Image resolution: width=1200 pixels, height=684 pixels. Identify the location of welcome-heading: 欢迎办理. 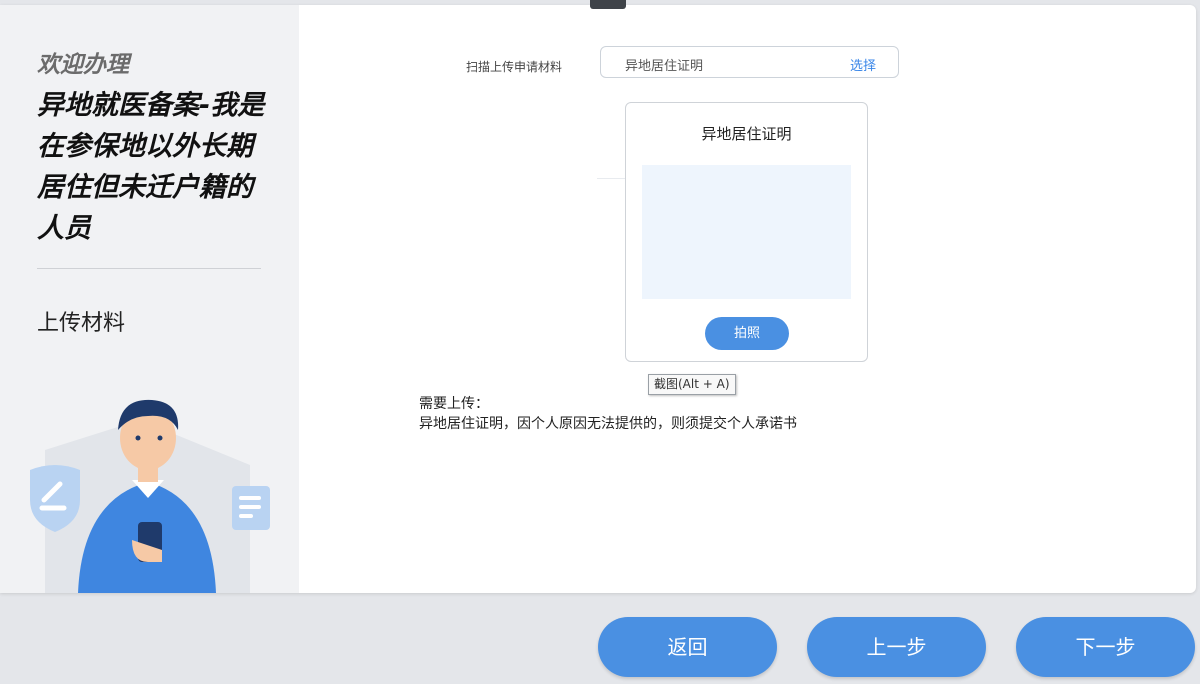
(83, 65).